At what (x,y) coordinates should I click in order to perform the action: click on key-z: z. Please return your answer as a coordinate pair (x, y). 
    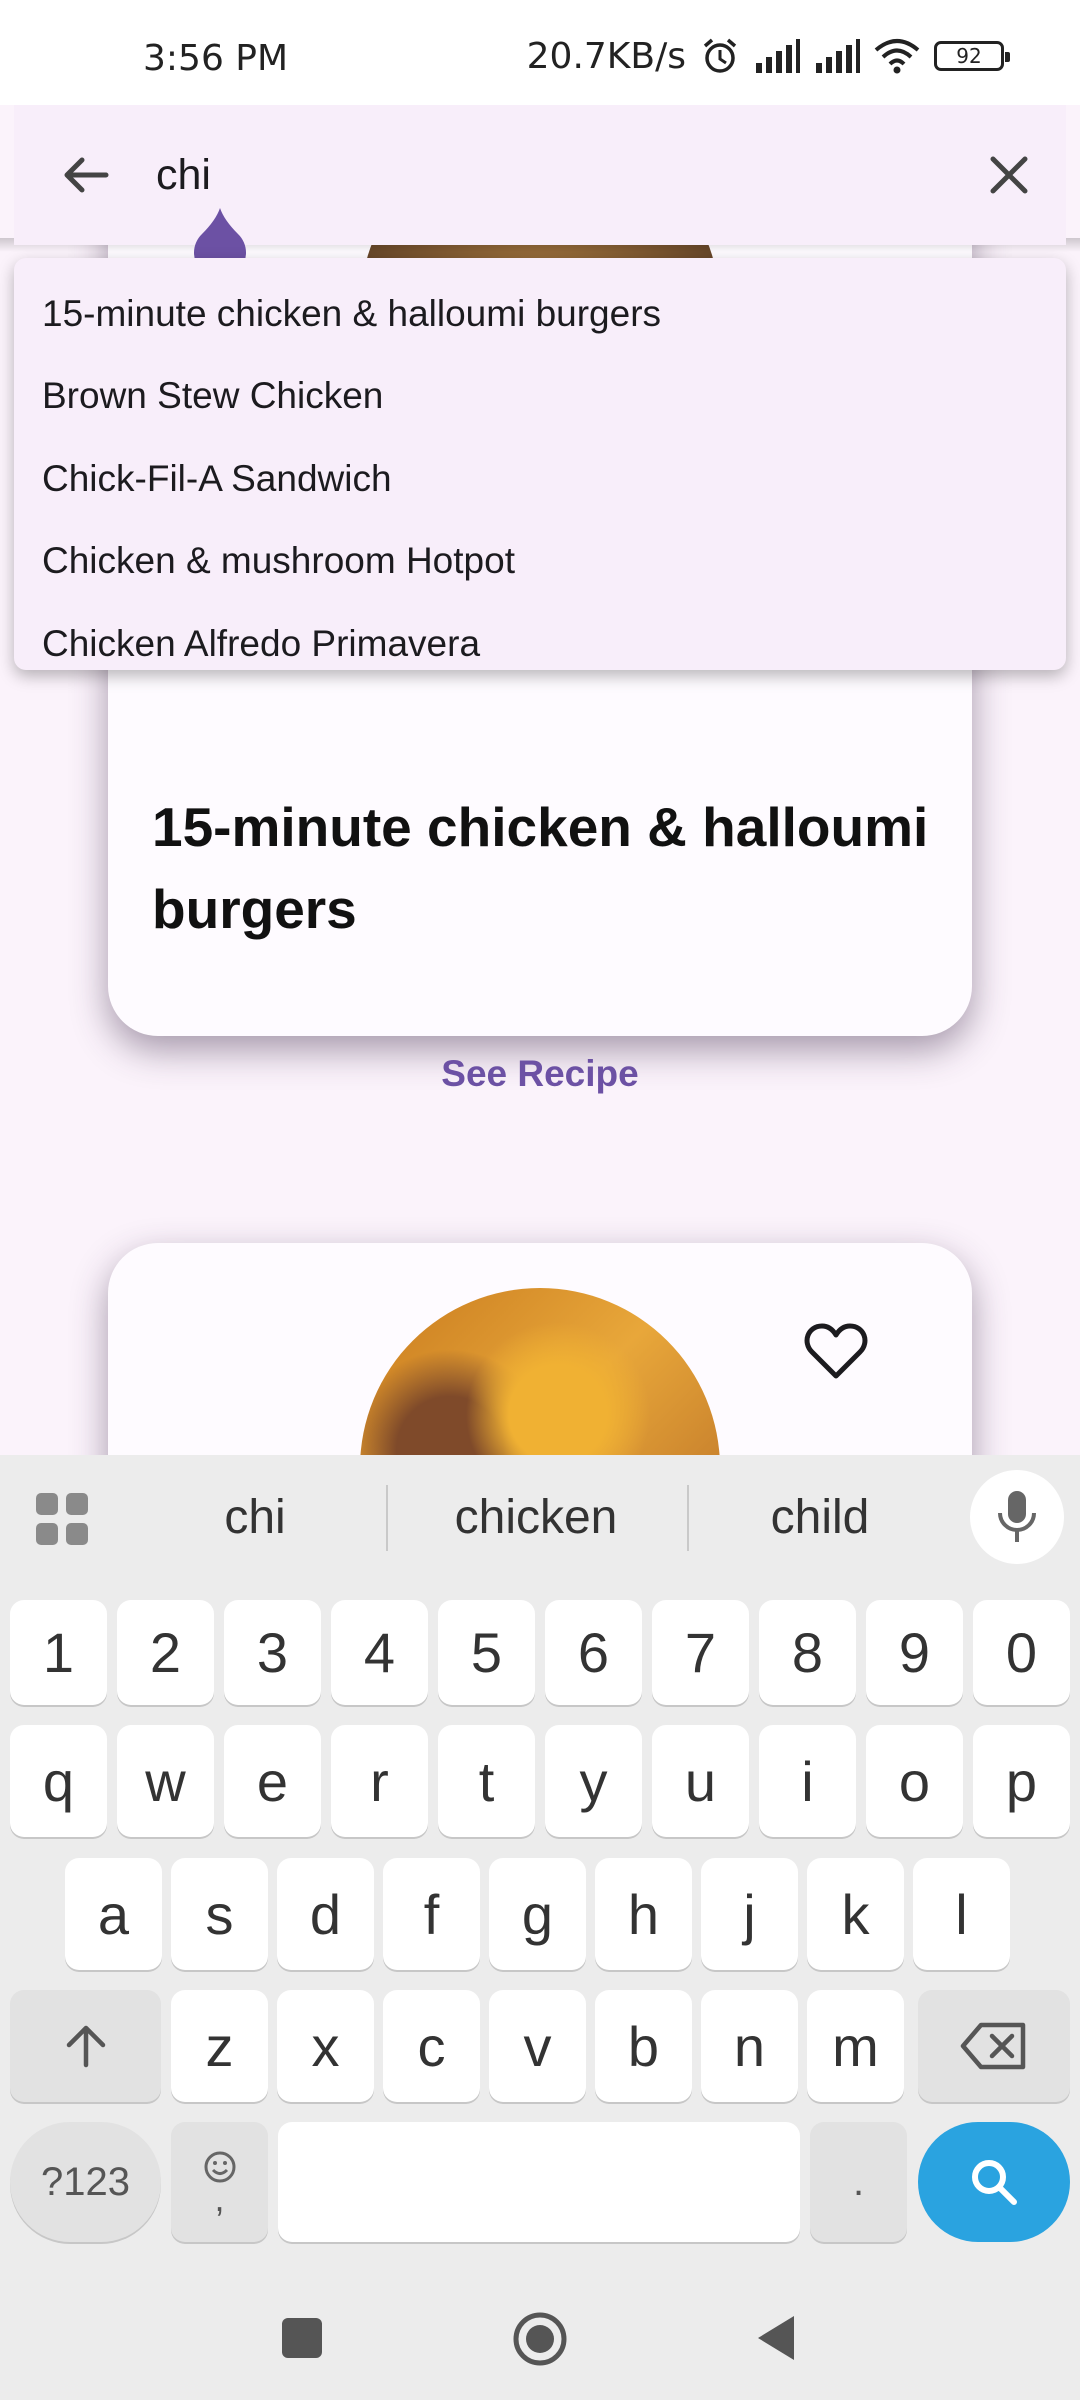
    Looking at the image, I should click on (219, 2046).